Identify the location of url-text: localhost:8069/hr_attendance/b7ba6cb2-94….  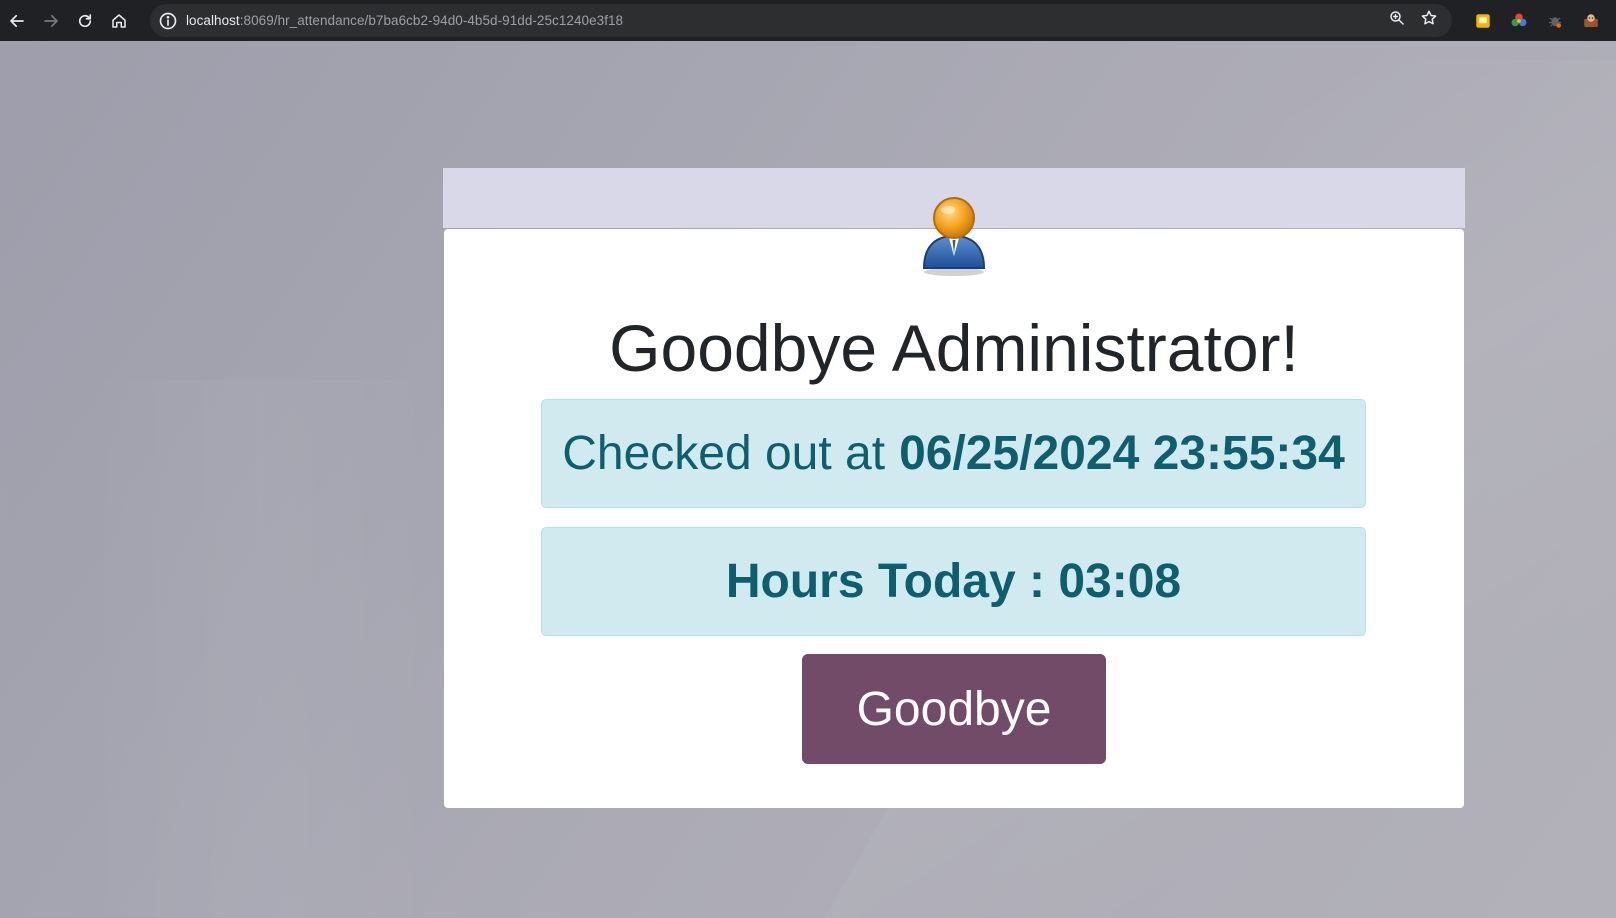
(404, 20).